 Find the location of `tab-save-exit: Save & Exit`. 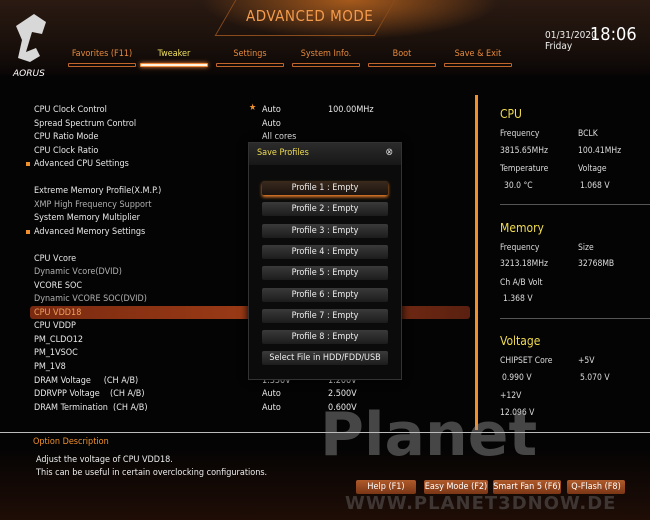

tab-save-exit: Save & Exit is located at coordinates (478, 58).